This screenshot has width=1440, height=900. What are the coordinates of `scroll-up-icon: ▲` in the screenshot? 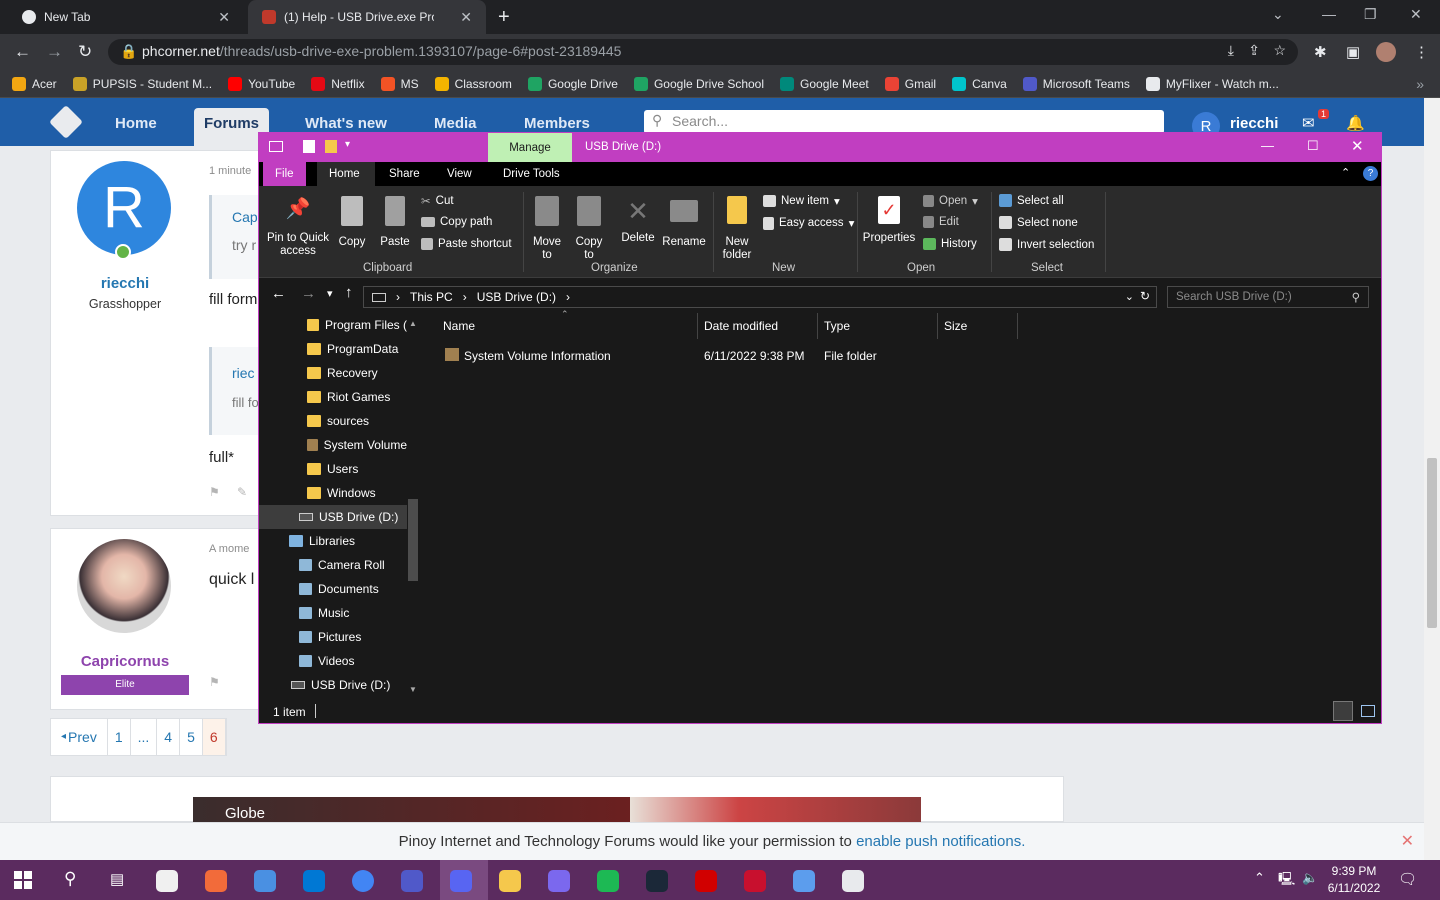 It's located at (413, 323).